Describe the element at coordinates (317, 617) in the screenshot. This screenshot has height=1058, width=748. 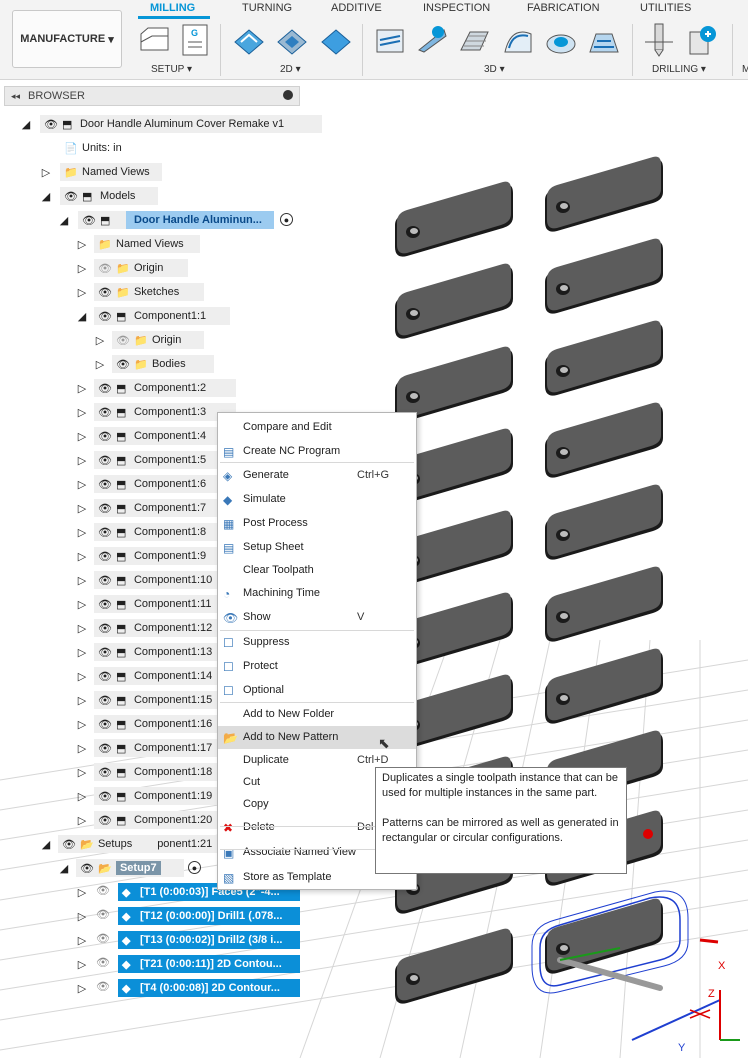
I see `menu-item-show: 👁 Show V` at that location.